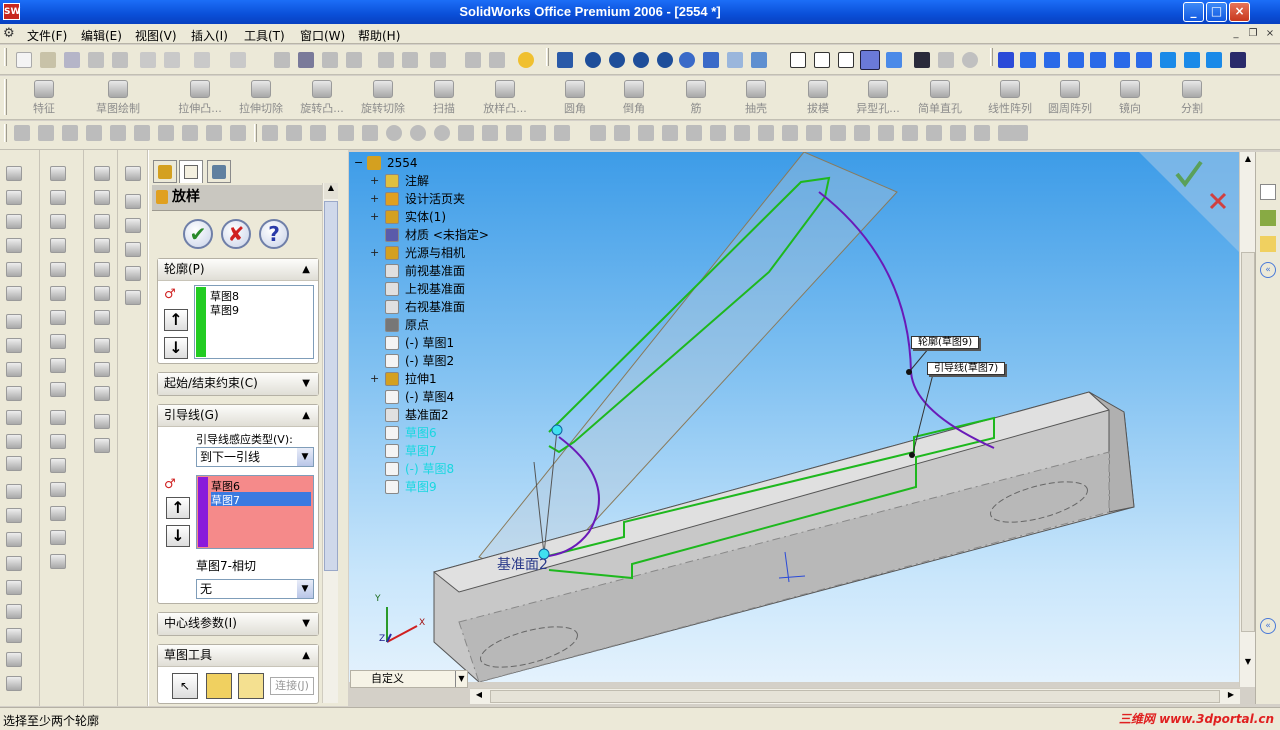 This screenshot has height=730, width=1280. I want to click on centerline-tool-icon, so click(646, 133).